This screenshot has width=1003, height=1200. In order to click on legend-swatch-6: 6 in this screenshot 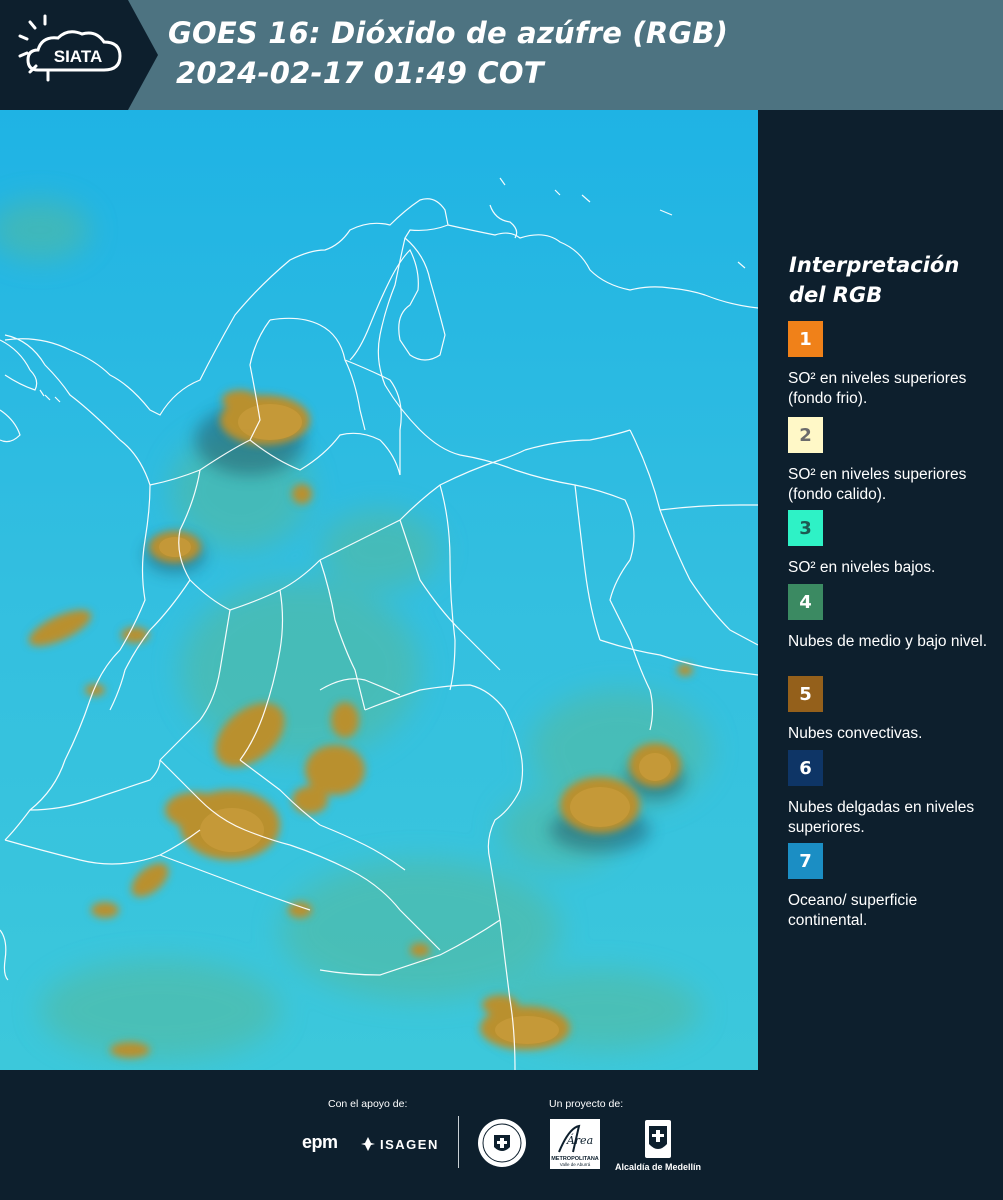, I will do `click(805, 768)`.